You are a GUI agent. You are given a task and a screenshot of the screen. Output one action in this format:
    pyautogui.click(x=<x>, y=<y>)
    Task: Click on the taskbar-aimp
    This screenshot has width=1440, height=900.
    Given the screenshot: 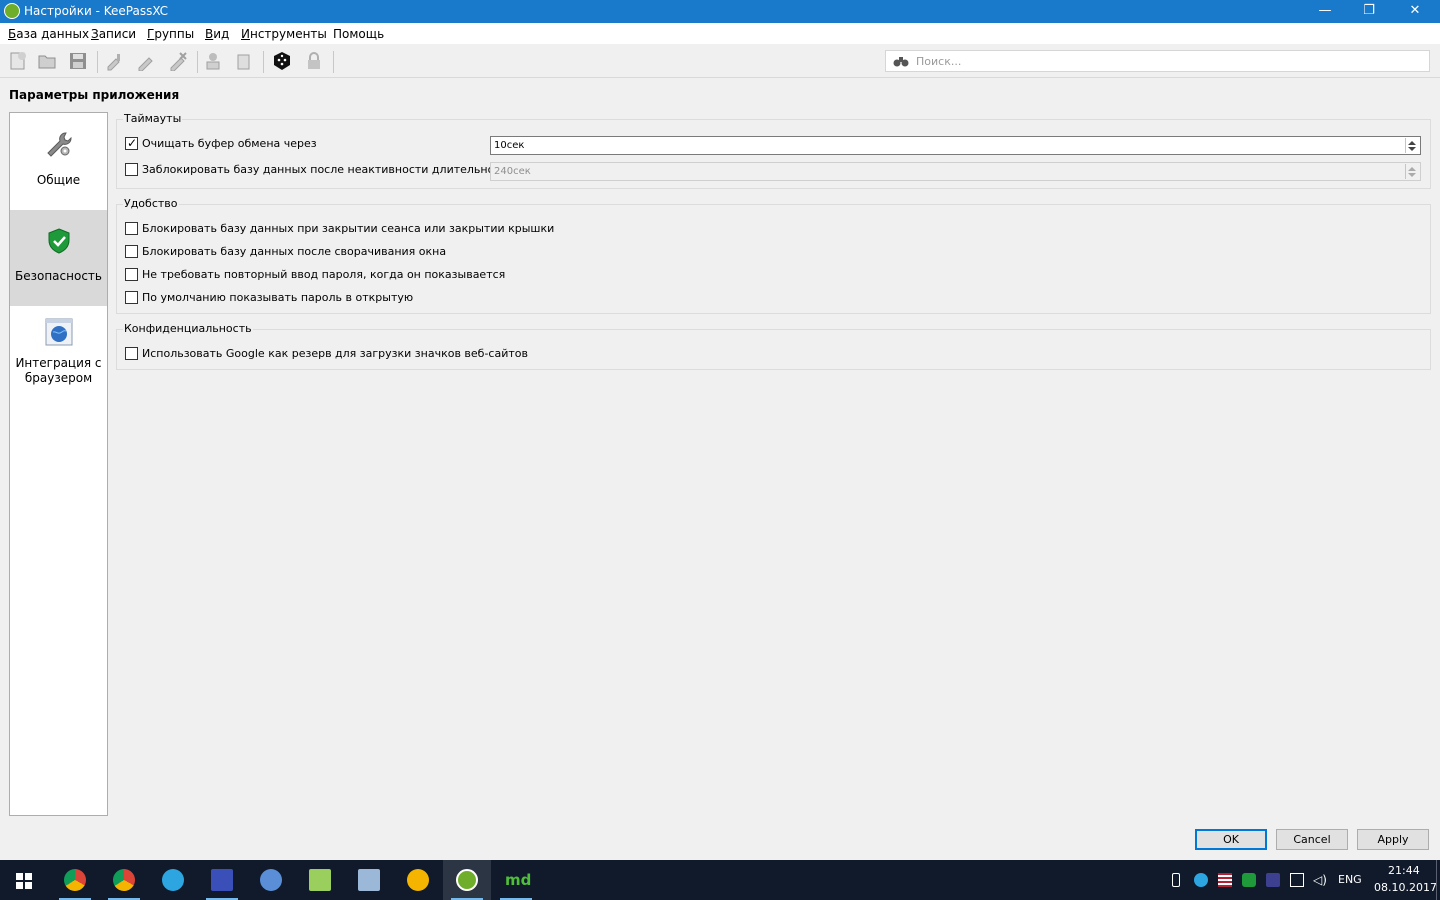 What is the action you would take?
    pyautogui.click(x=418, y=880)
    